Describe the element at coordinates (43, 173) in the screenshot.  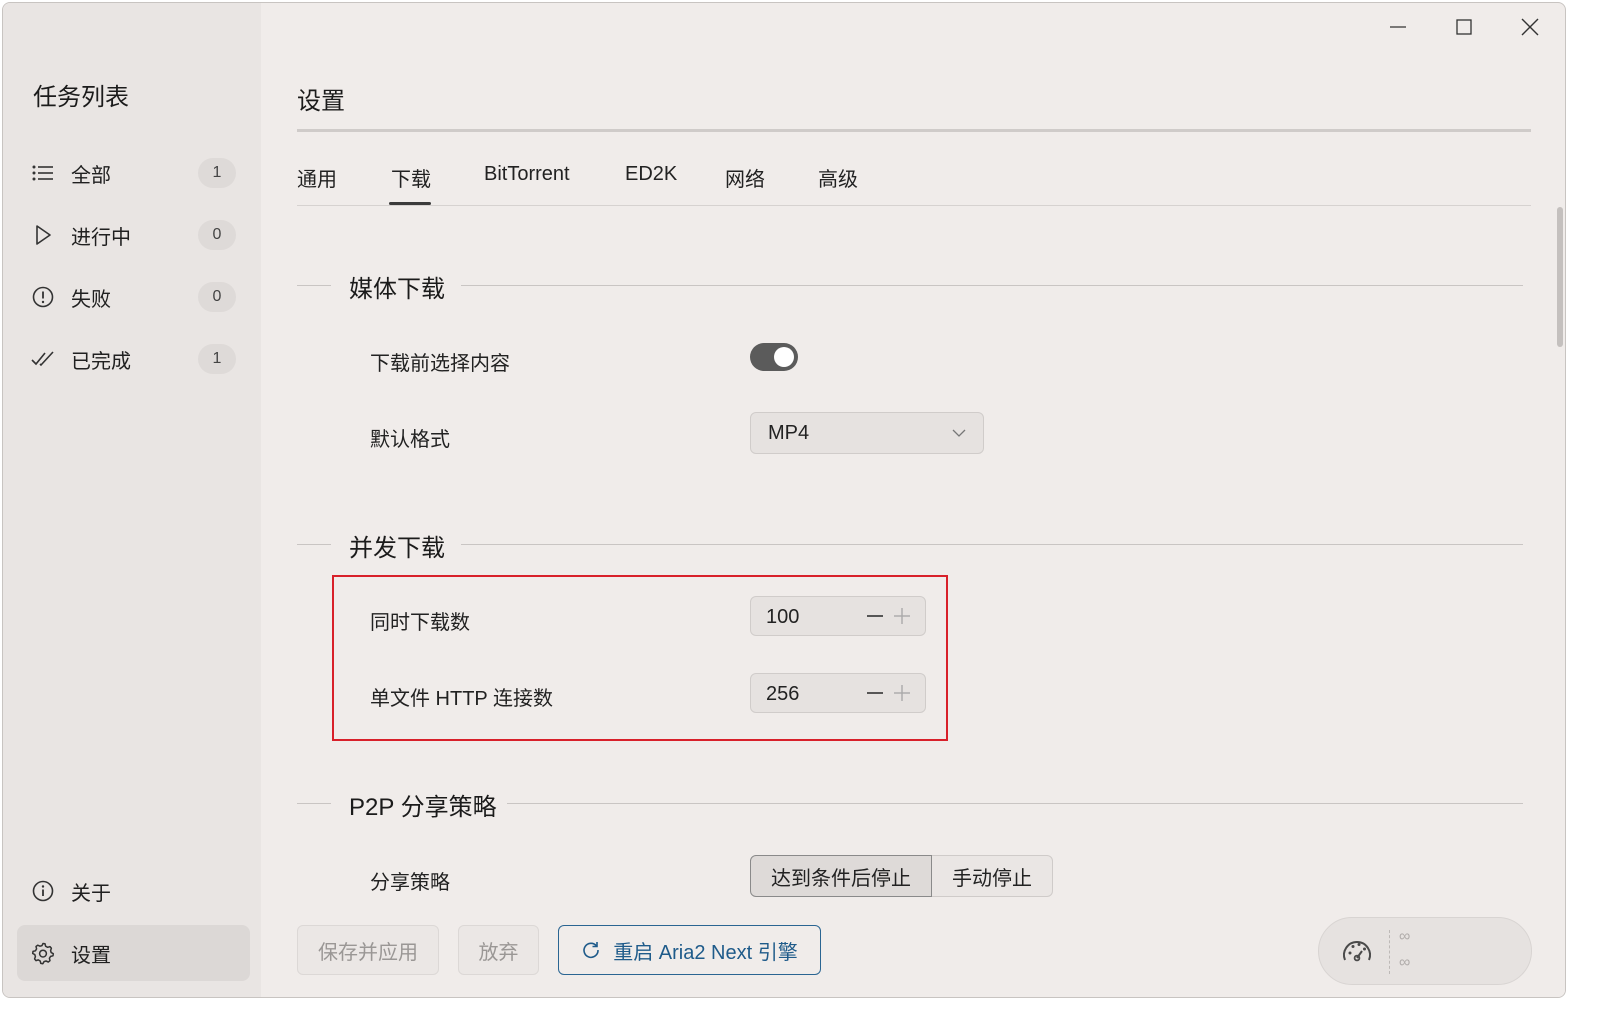
I see `list-icon` at that location.